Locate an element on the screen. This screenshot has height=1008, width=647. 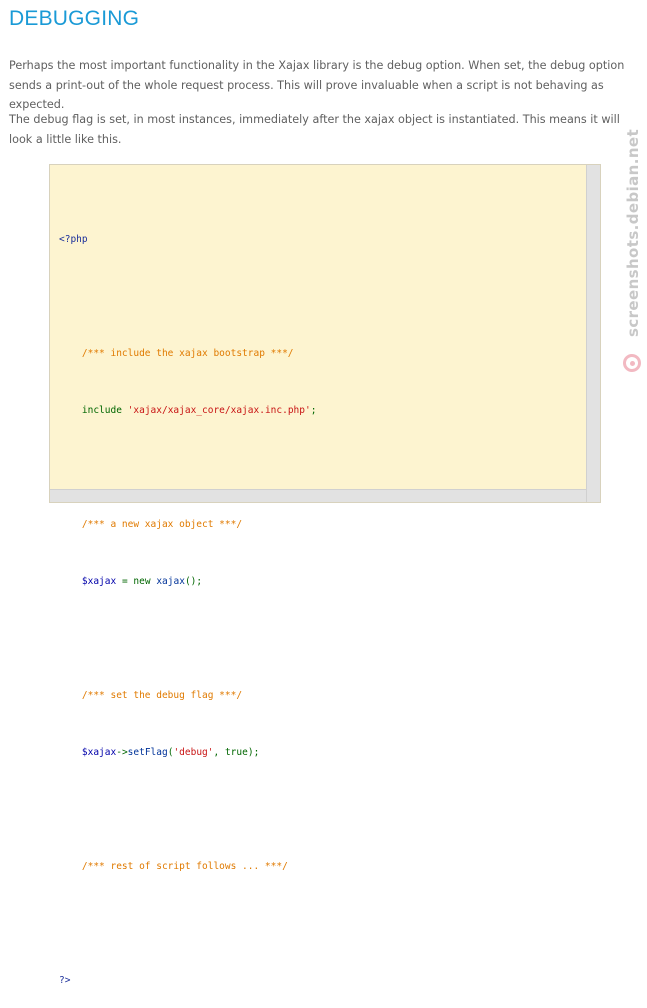
code-keyword: new is located at coordinates (142, 581).